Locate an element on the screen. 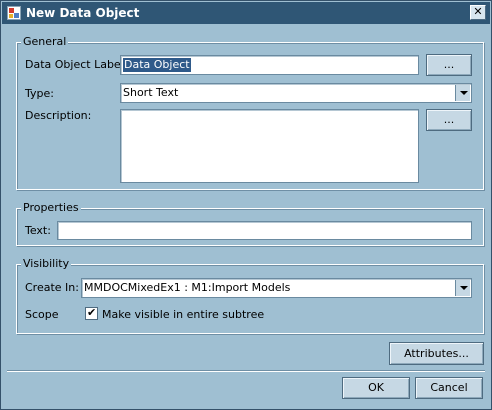 The image size is (492, 410). type-select: Short Text is located at coordinates (296, 93).